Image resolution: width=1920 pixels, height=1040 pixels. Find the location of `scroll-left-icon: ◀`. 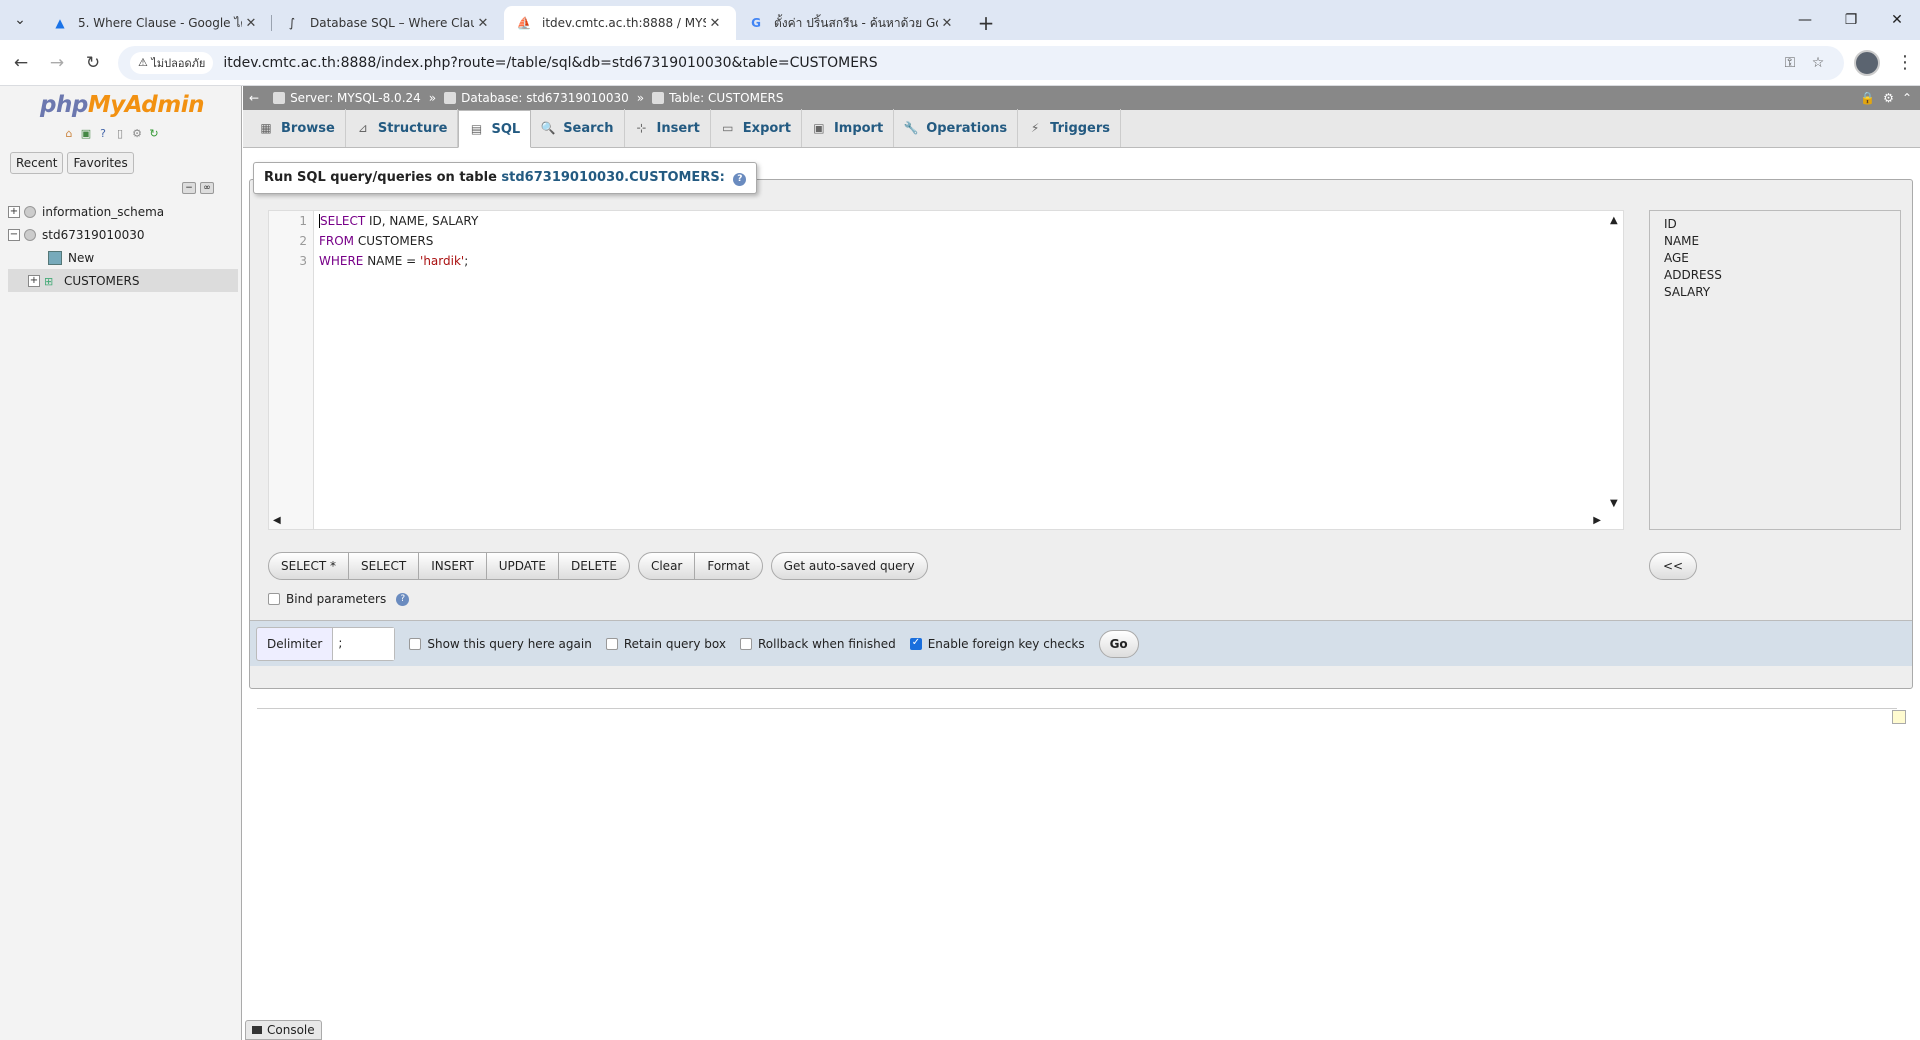

scroll-left-icon: ◀ is located at coordinates (277, 520).